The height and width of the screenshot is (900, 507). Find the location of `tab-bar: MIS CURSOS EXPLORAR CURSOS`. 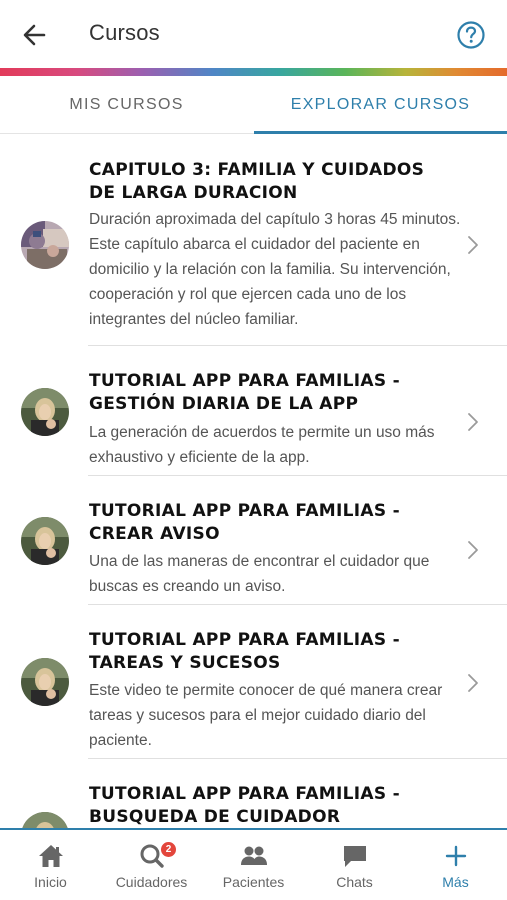

tab-bar: MIS CURSOS EXPLORAR CURSOS is located at coordinates (253, 105).